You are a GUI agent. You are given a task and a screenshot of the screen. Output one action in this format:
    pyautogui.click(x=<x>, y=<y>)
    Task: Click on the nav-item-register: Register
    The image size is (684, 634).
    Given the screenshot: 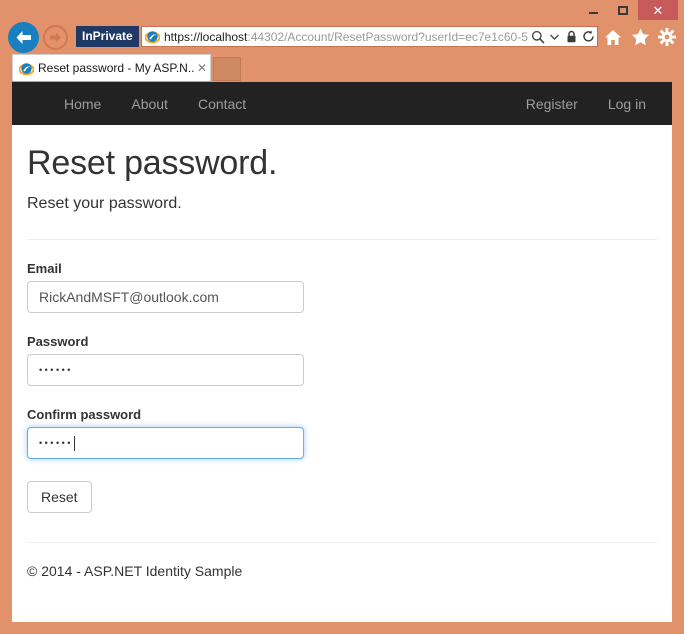 What is the action you would take?
    pyautogui.click(x=552, y=103)
    